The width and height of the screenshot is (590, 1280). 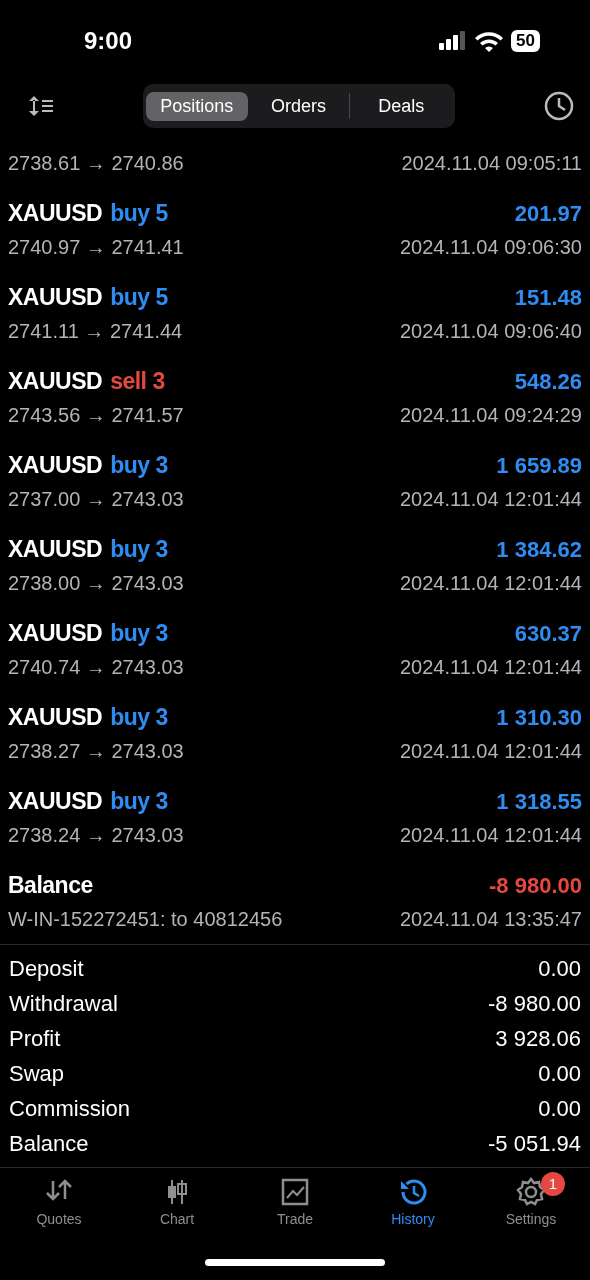 What do you see at coordinates (490, 919) in the screenshot?
I see `deal-time: 2024.11.04 13:35:47` at bounding box center [490, 919].